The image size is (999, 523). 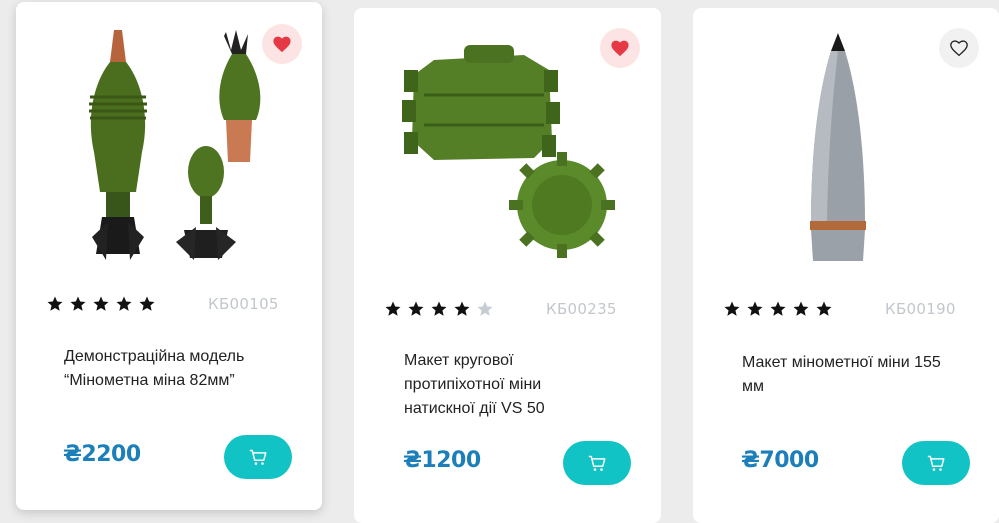 What do you see at coordinates (847, 375) in the screenshot?
I see `product-title: Макет мінометної міни 155 мм` at bounding box center [847, 375].